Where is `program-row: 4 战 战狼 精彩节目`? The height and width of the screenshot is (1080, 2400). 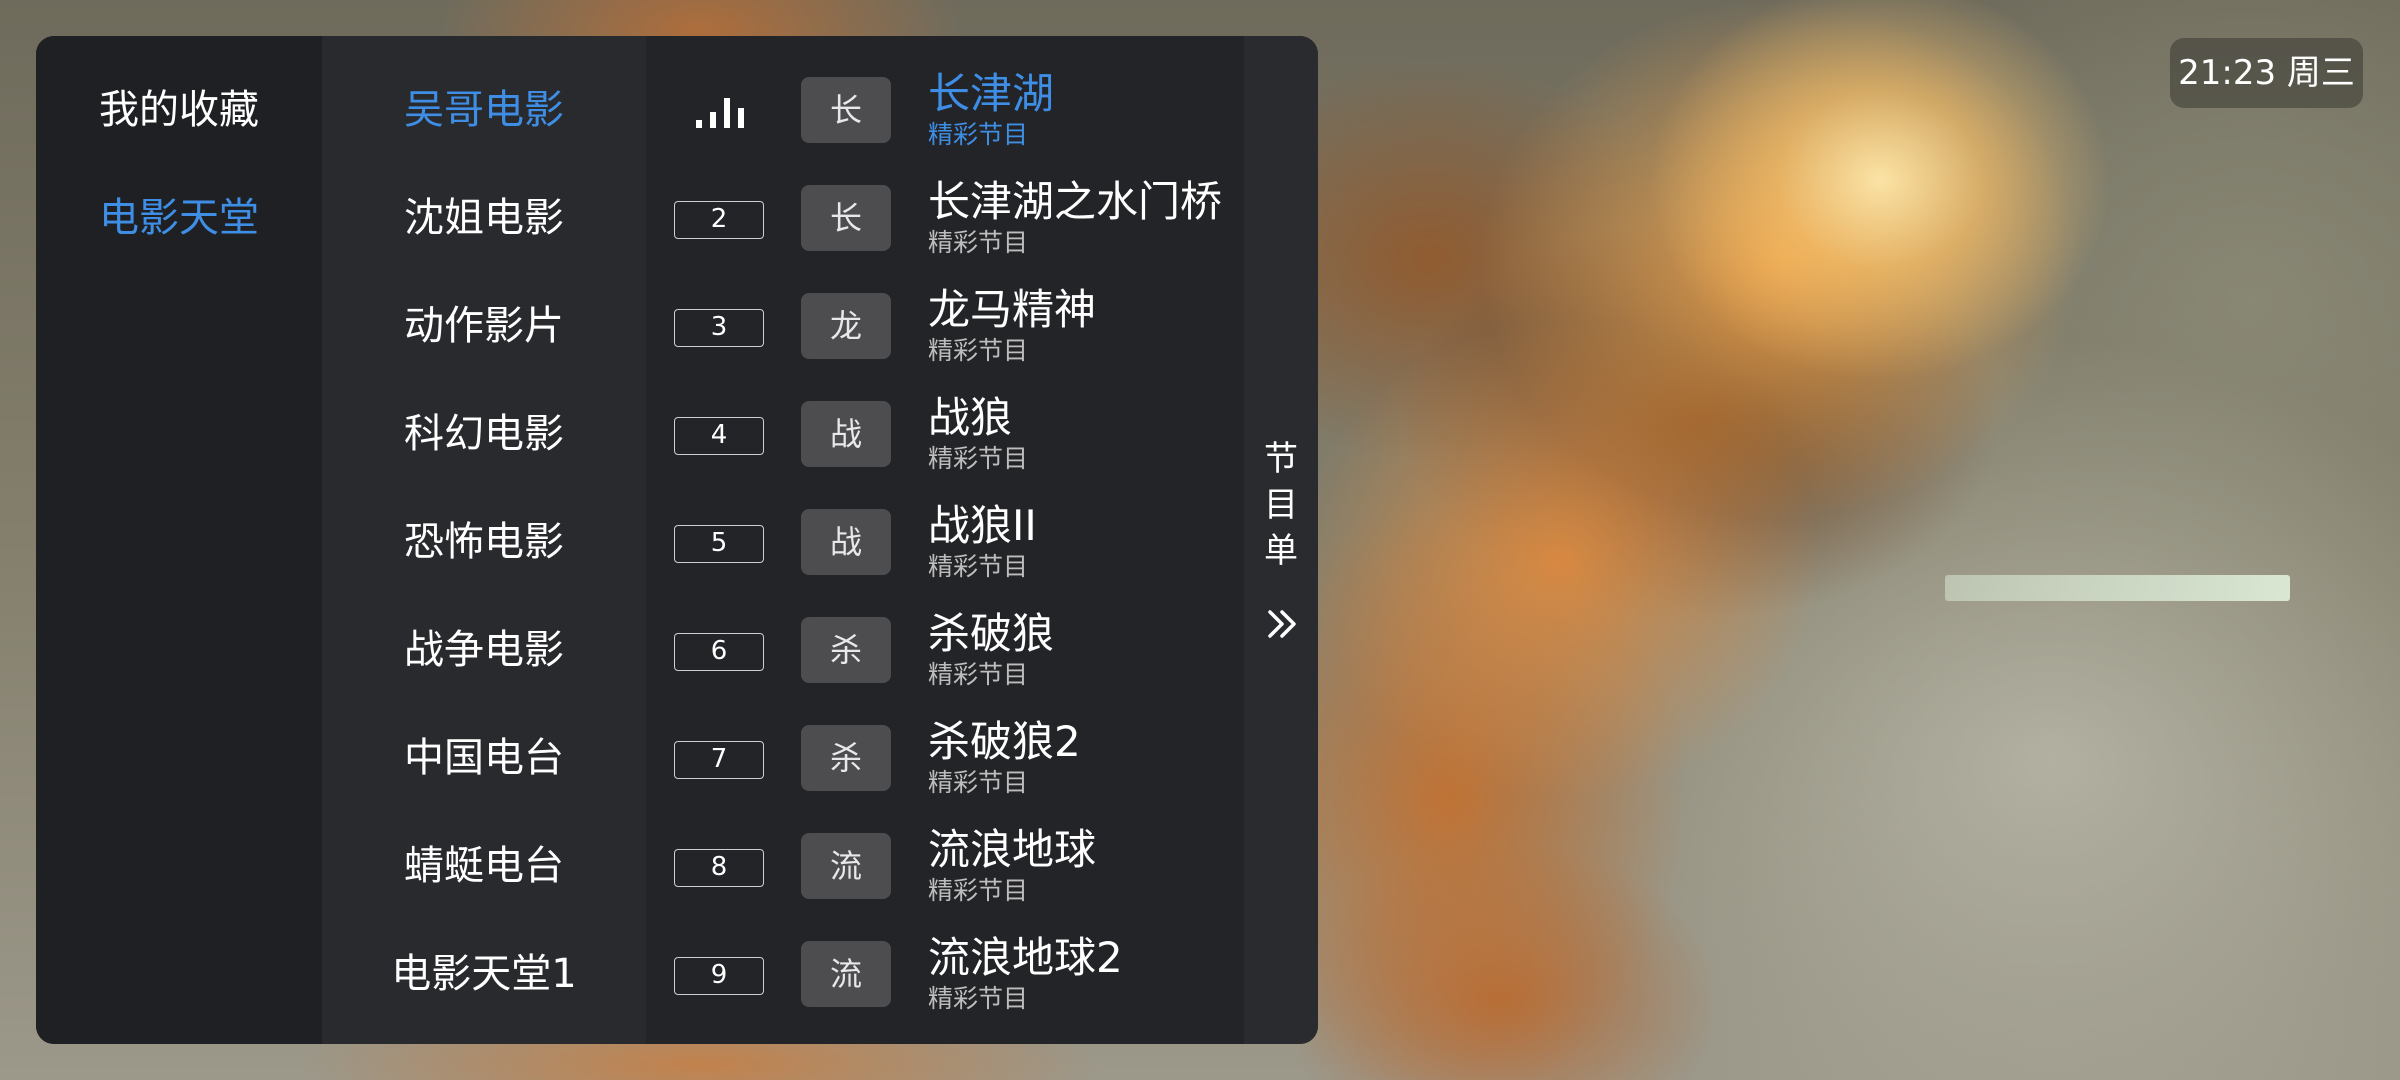
program-row: 4 战 战狼 精彩节目 is located at coordinates (945, 434).